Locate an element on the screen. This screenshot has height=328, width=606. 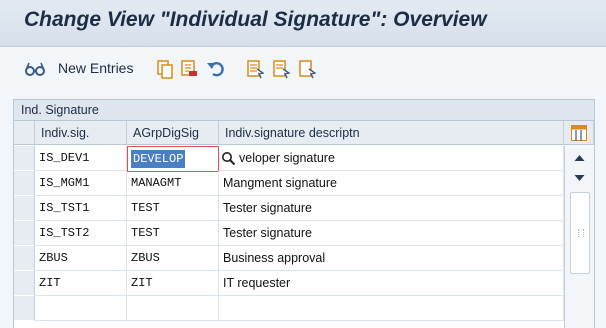
table-cell-grp: MANAGMT is located at coordinates (173, 183).